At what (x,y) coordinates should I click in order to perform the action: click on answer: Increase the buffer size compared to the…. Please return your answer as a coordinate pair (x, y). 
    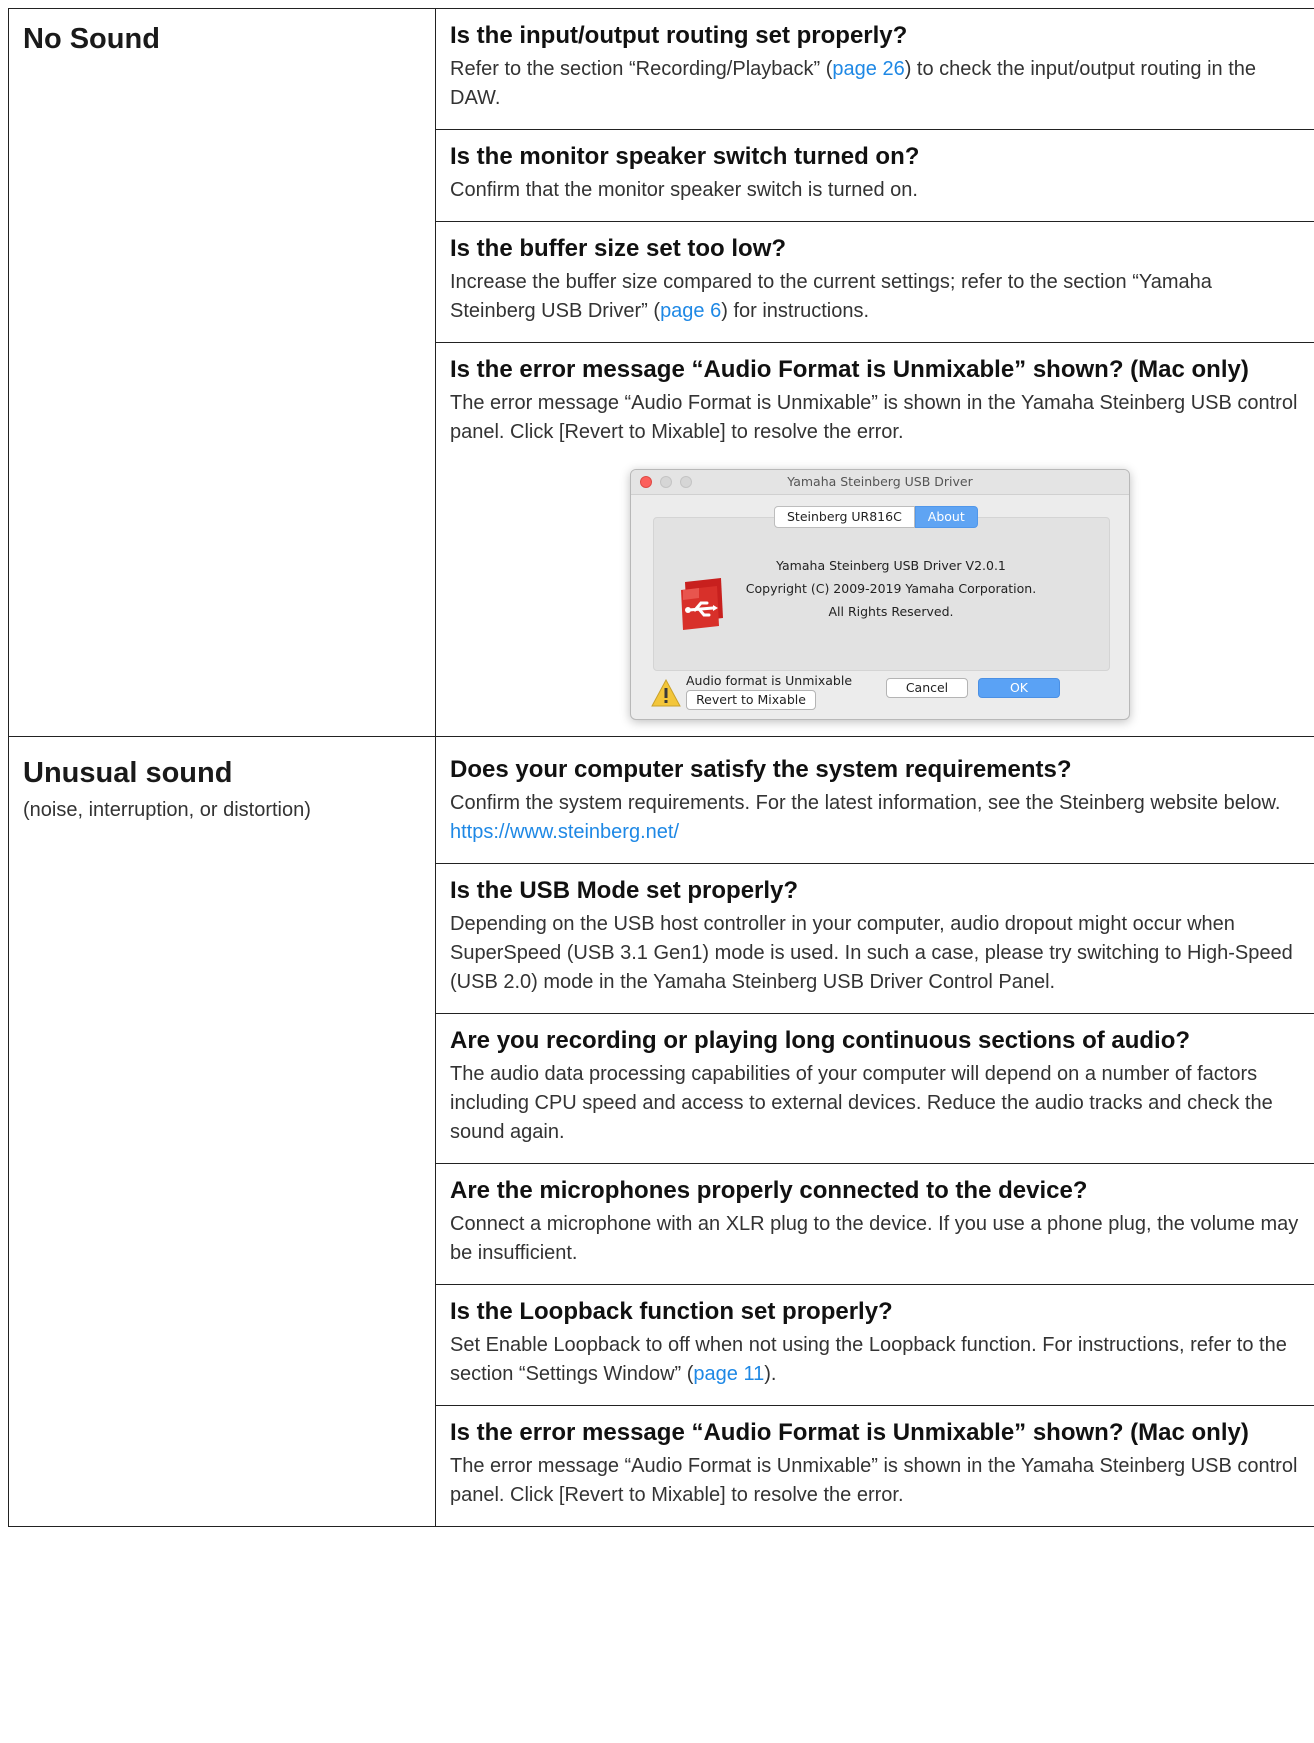
    Looking at the image, I should click on (875, 297).